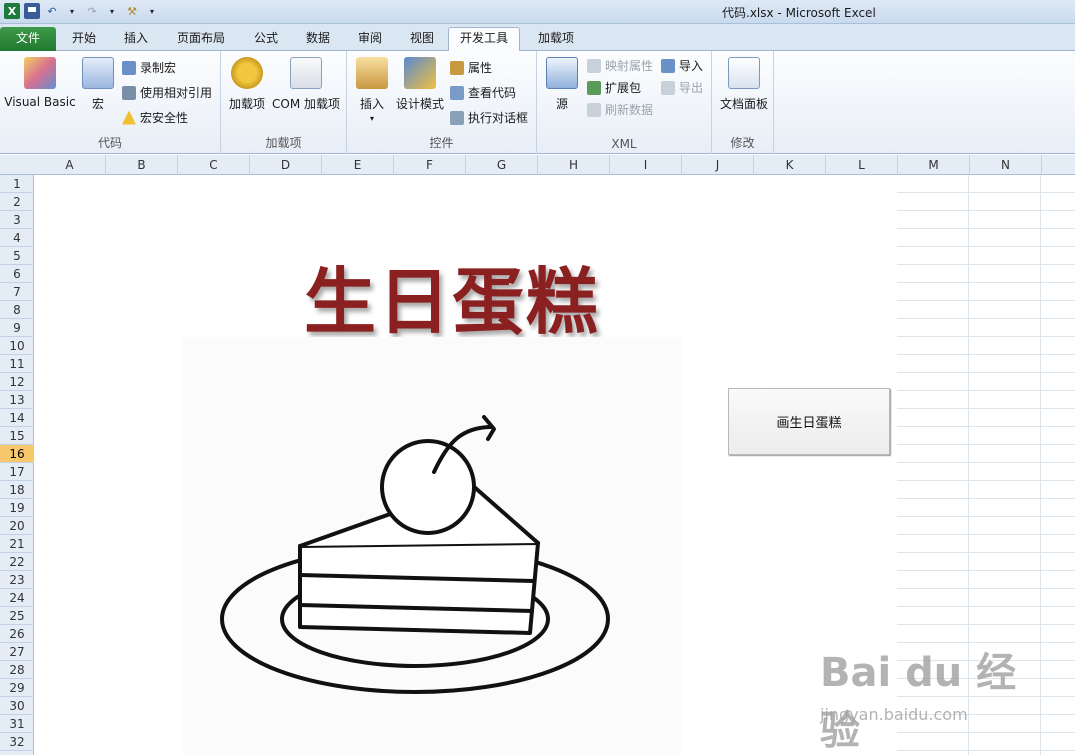 This screenshot has height=755, width=1075. I want to click on import-icon, so click(668, 65).